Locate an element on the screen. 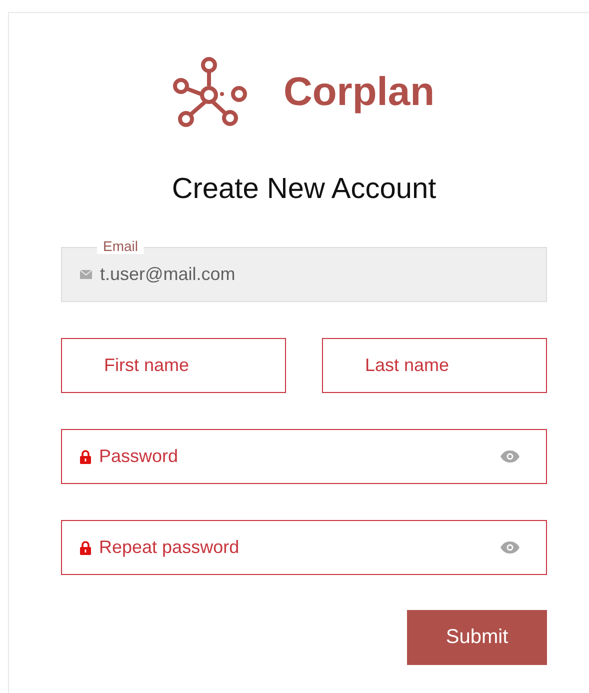  text-input: Last name is located at coordinates (442, 365).